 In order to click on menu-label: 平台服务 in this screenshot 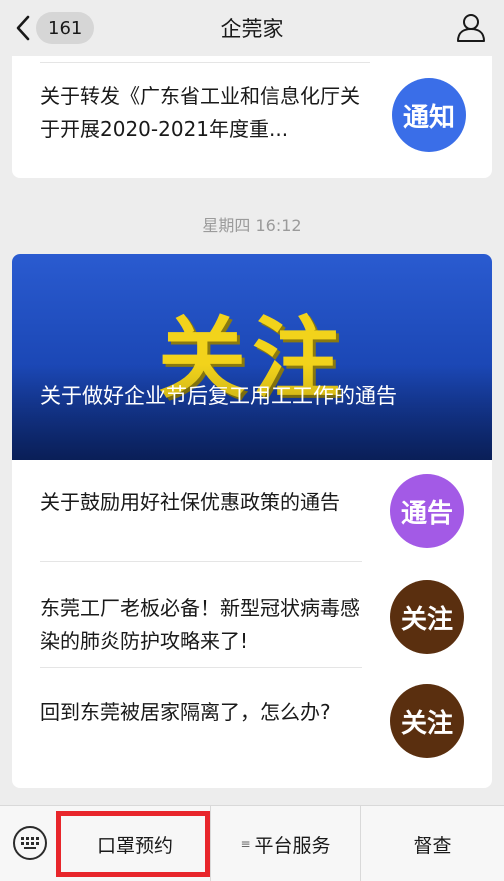, I will do `click(292, 845)`.